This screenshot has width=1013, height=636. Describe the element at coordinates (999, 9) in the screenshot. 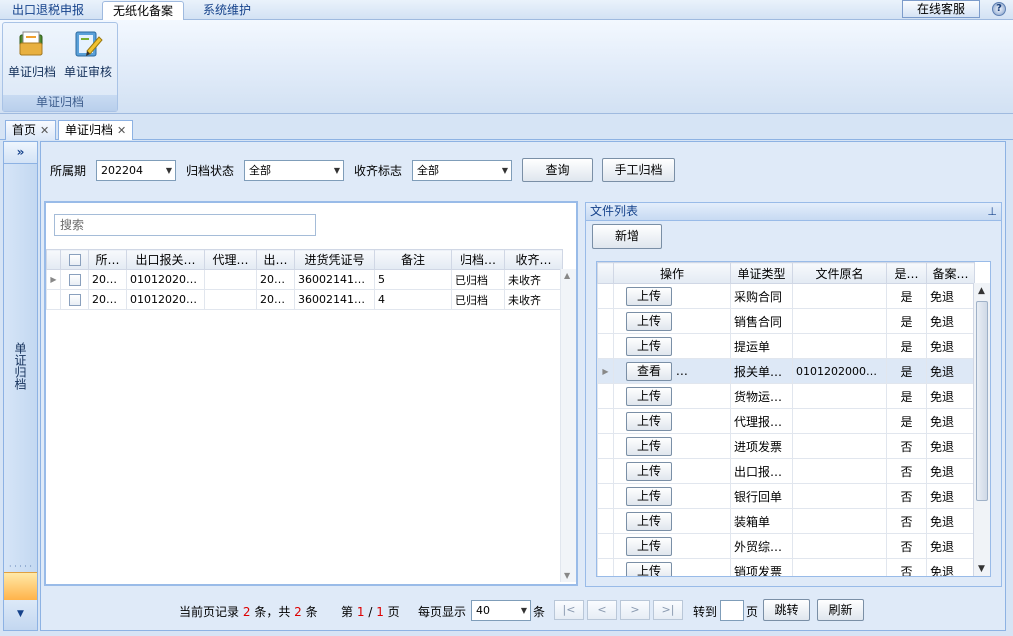

I see `help-icon: ?` at that location.